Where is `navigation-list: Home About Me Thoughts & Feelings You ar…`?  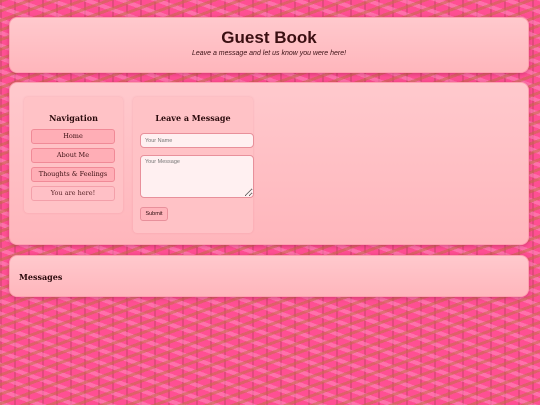
navigation-list: Home About Me Thoughts & Feelings You ar… is located at coordinates (73, 167).